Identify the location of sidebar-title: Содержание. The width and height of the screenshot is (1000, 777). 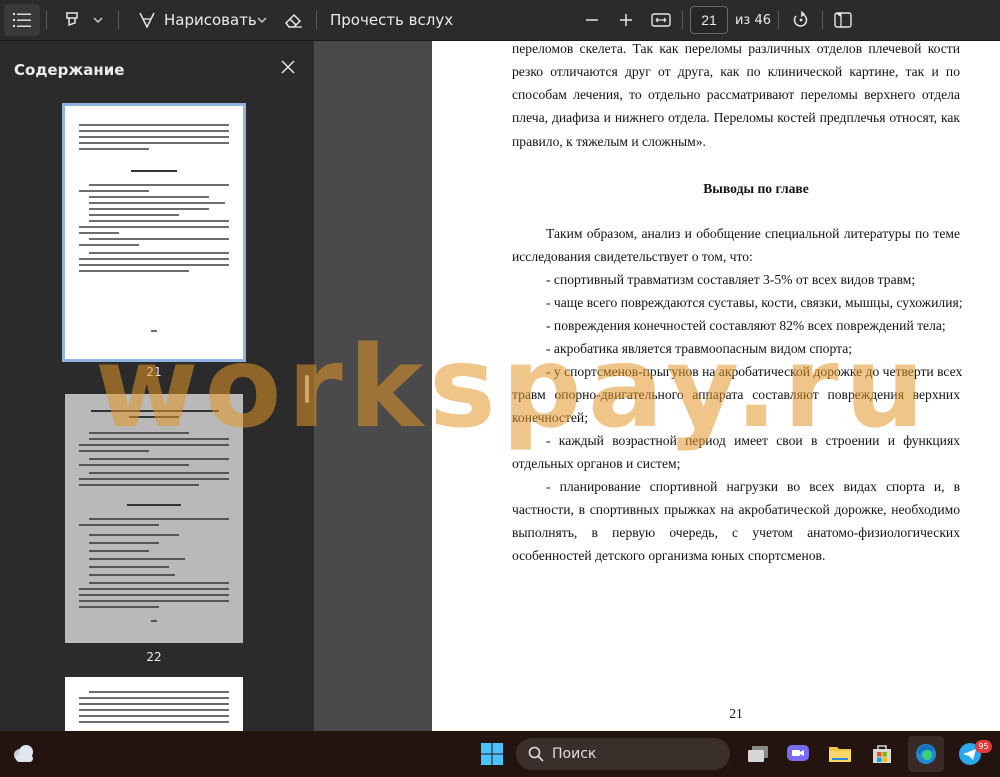
(69, 70).